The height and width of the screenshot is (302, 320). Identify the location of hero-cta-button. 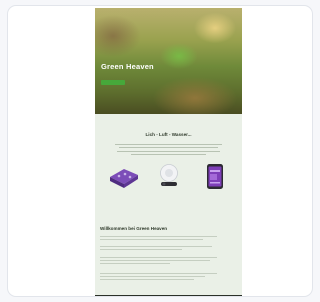
(113, 82).